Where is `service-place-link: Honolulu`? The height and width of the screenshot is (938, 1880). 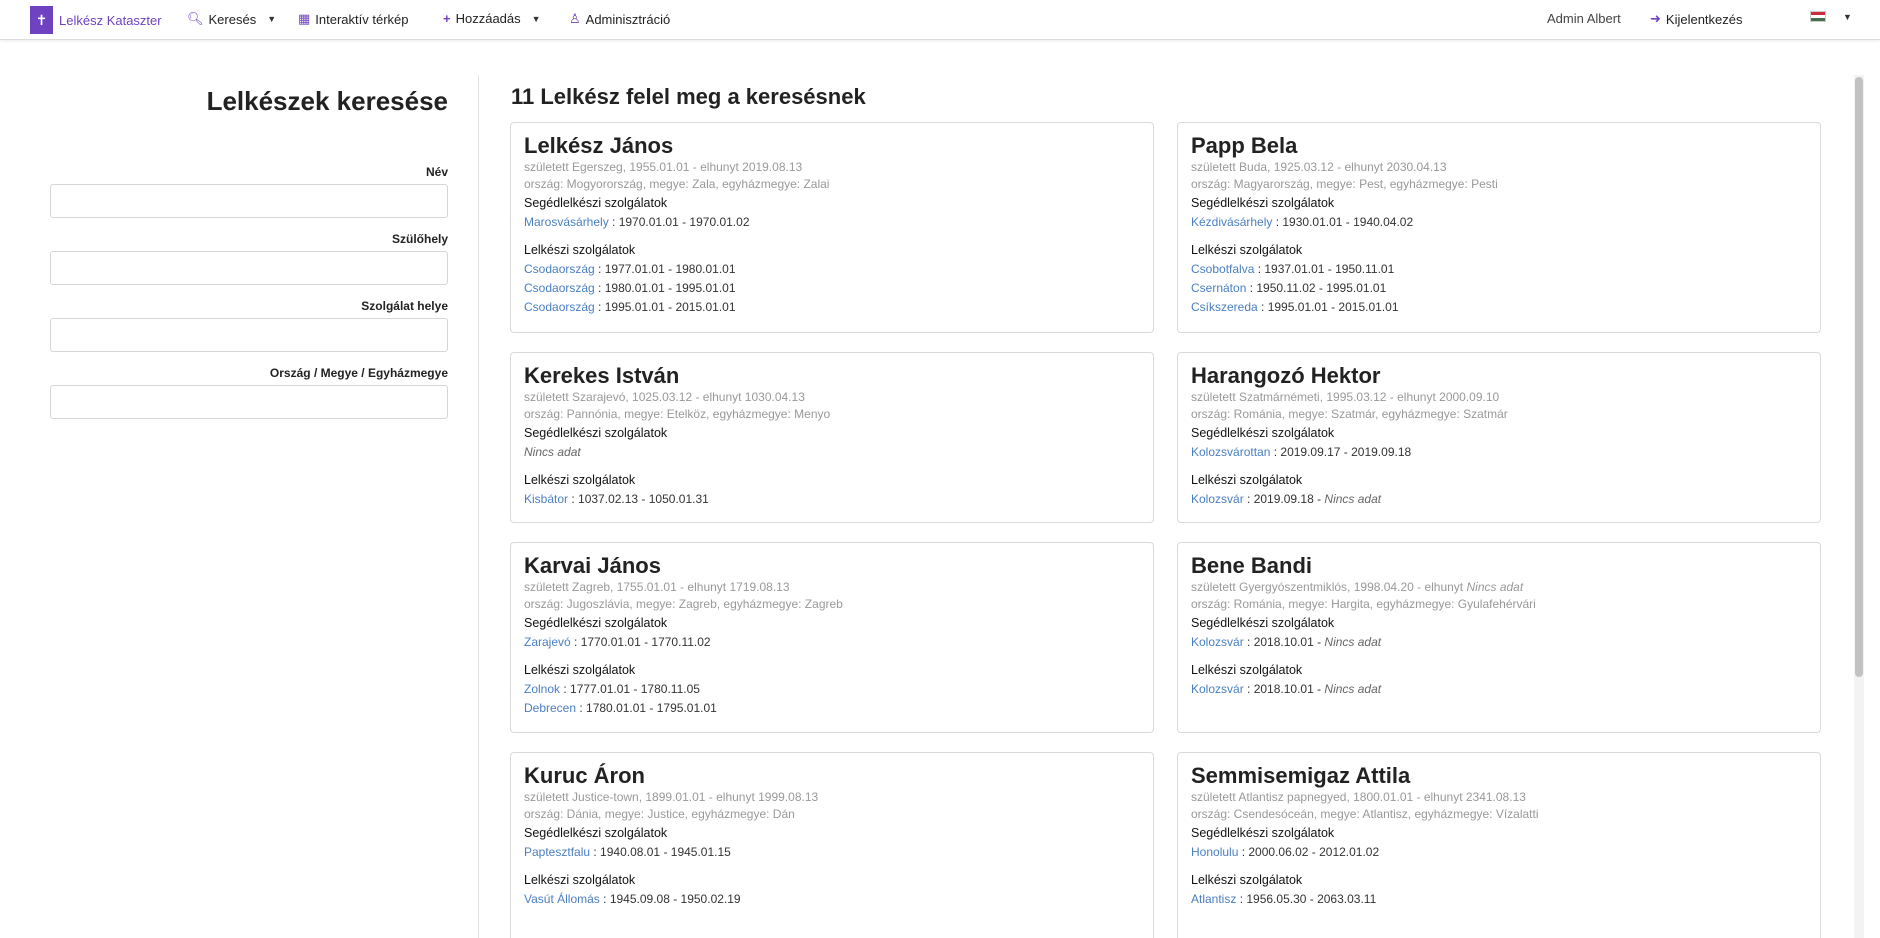 service-place-link: Honolulu is located at coordinates (1214, 852).